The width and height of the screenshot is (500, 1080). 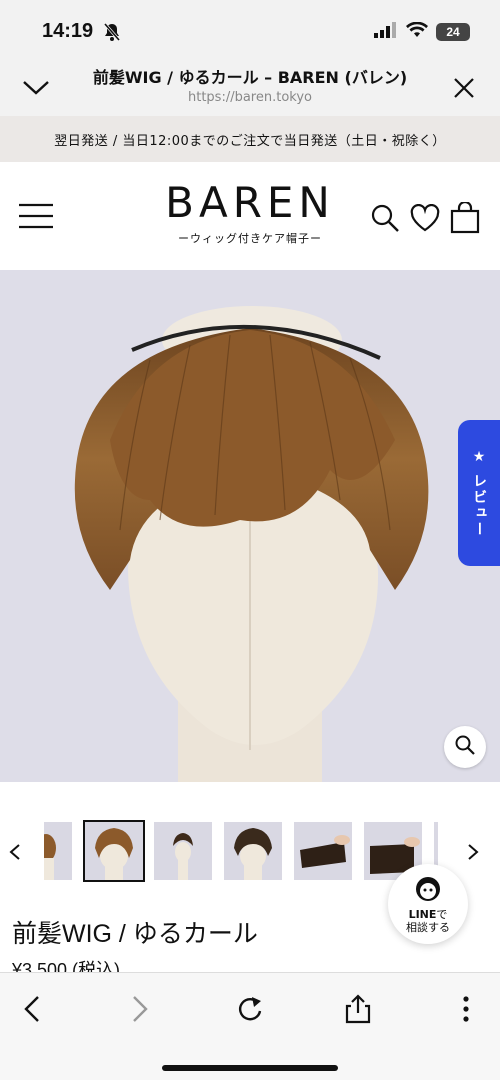 What do you see at coordinates (464, 90) in the screenshot?
I see `close-icon` at bounding box center [464, 90].